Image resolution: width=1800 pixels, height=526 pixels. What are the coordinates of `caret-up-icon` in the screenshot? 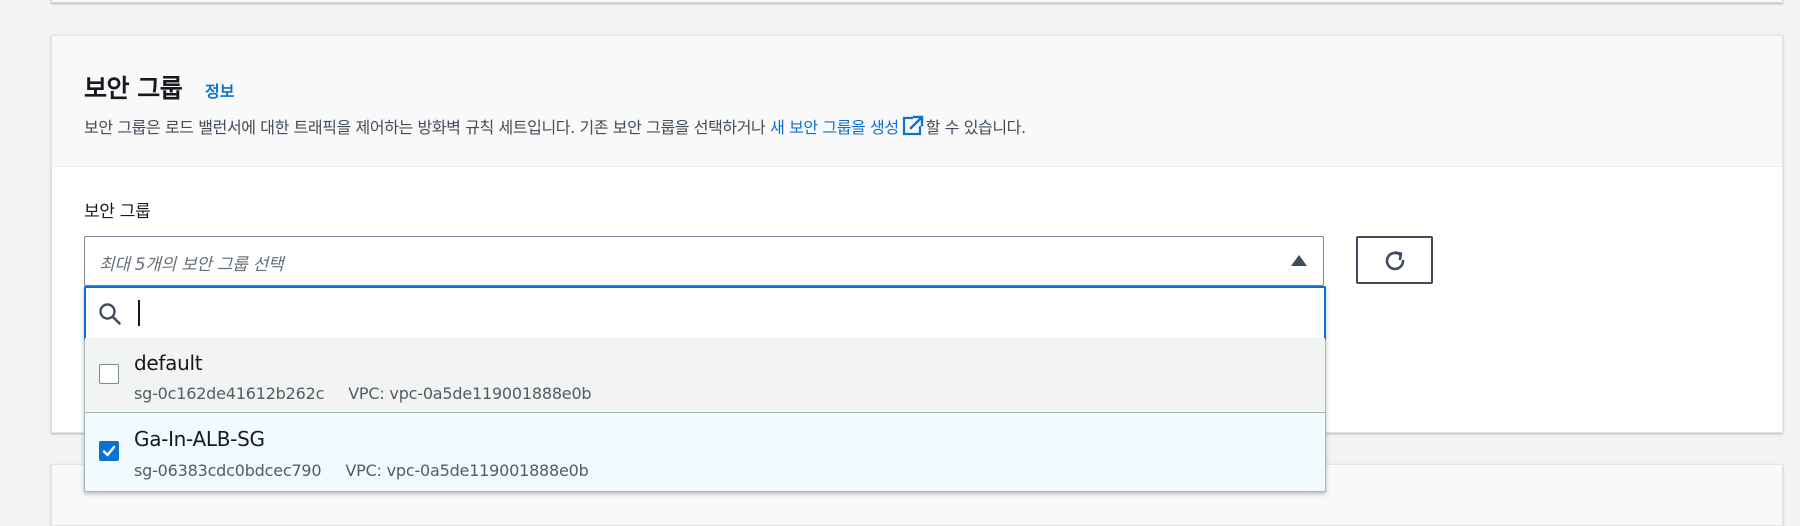 It's located at (1299, 260).